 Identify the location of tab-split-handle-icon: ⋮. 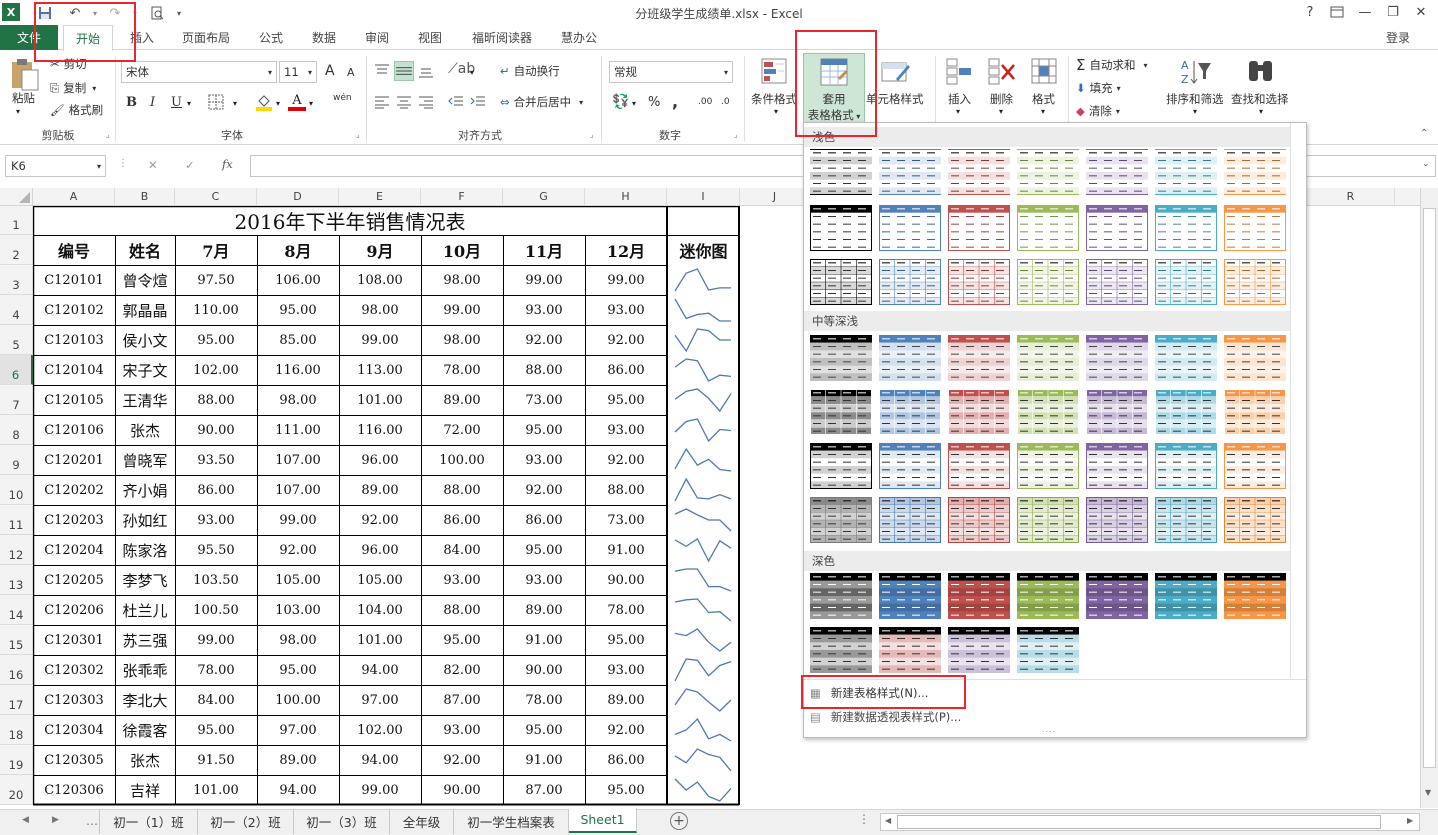
(864, 819).